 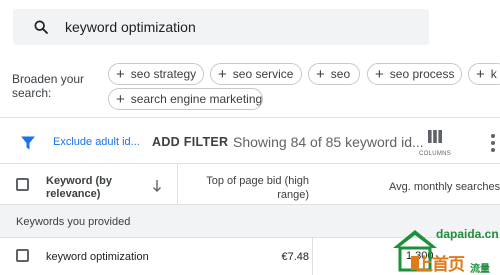 I want to click on chip-seo-process: + seo process, so click(x=414, y=74).